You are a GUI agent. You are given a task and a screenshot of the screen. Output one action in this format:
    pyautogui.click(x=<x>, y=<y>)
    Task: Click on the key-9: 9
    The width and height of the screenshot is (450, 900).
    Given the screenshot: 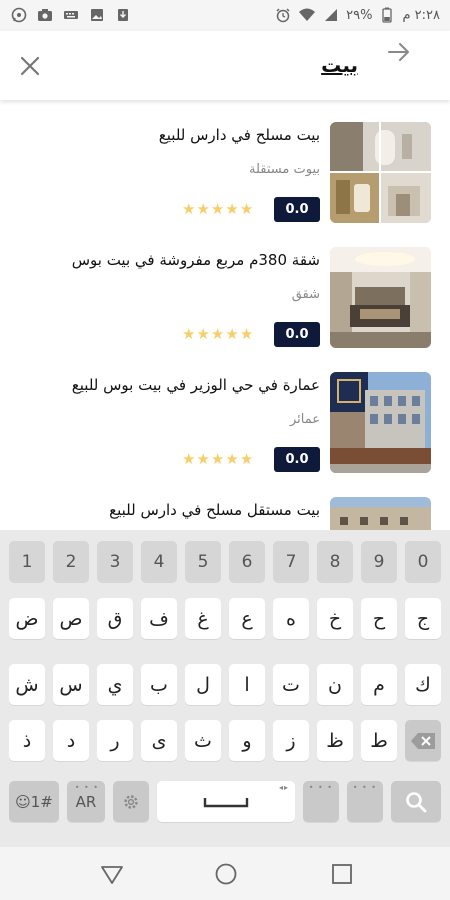 What is the action you would take?
    pyautogui.click(x=379, y=561)
    